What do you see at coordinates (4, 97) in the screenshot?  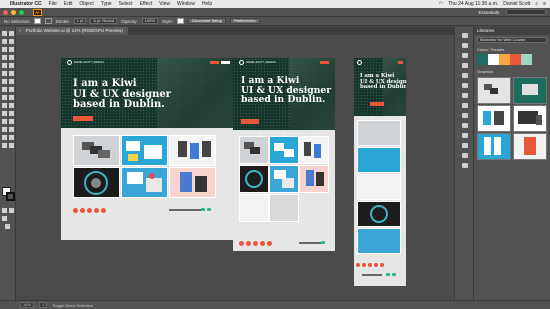 I see `free-transform-tool-icon` at bounding box center [4, 97].